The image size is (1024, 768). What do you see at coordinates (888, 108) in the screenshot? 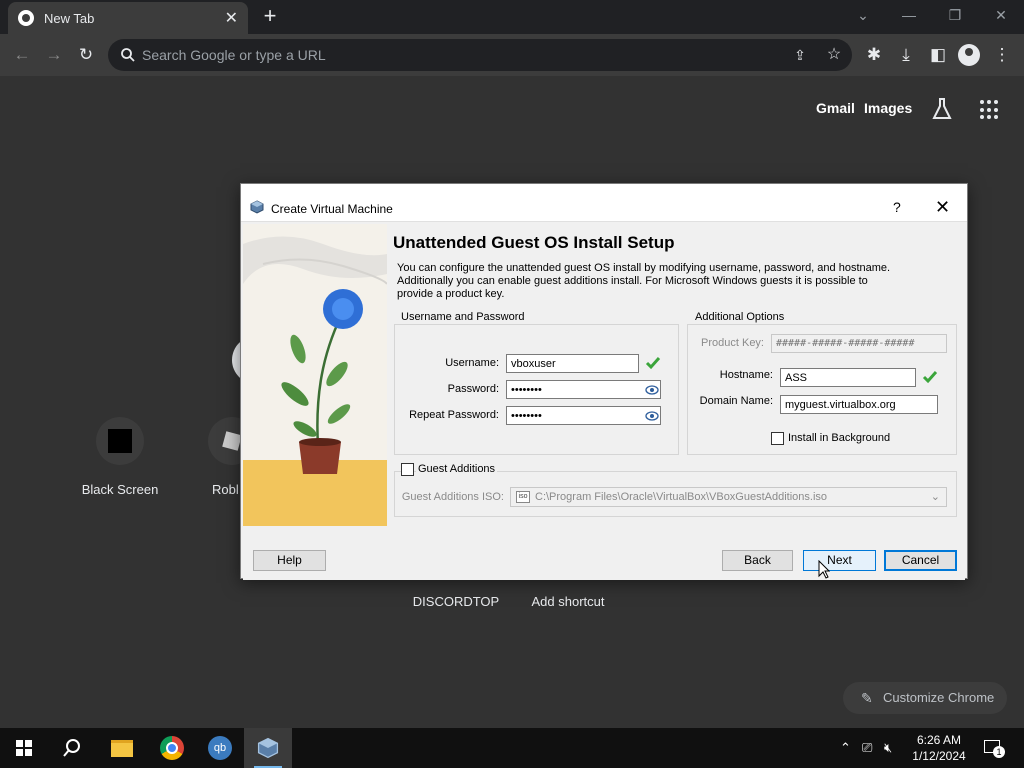
I see `images-link: Images` at bounding box center [888, 108].